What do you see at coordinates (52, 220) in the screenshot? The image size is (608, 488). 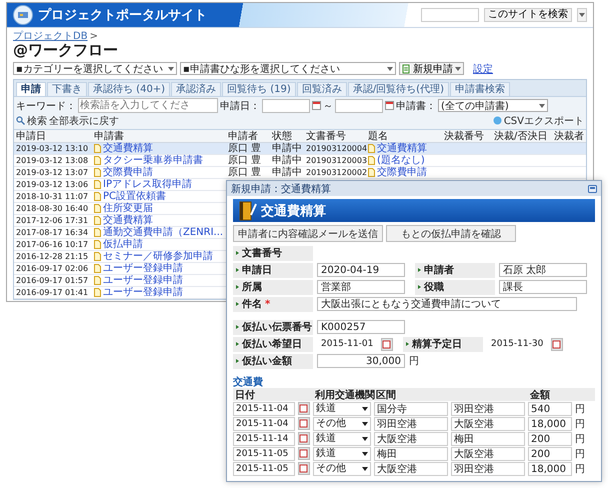 I see `table-cell-text: 2017-12-06 17:31` at bounding box center [52, 220].